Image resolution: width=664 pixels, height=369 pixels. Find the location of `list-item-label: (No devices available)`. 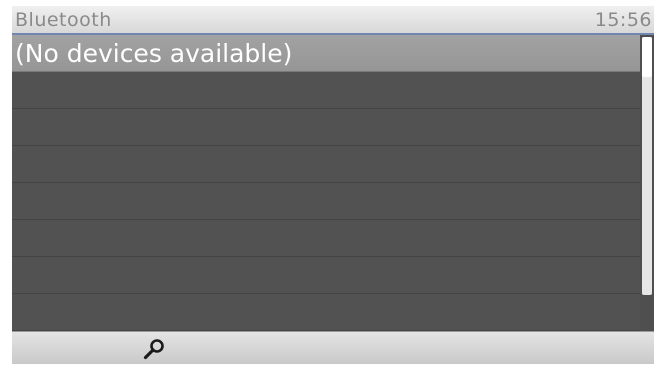

list-item-label: (No devices available) is located at coordinates (154, 53).